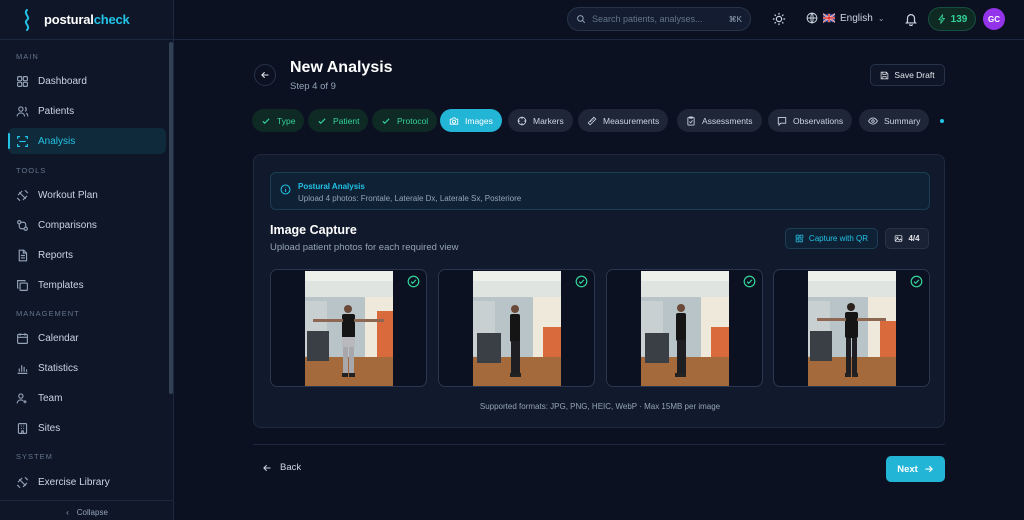 The image size is (1024, 520). What do you see at coordinates (291, 467) in the screenshot?
I see `back-label: Back` at bounding box center [291, 467].